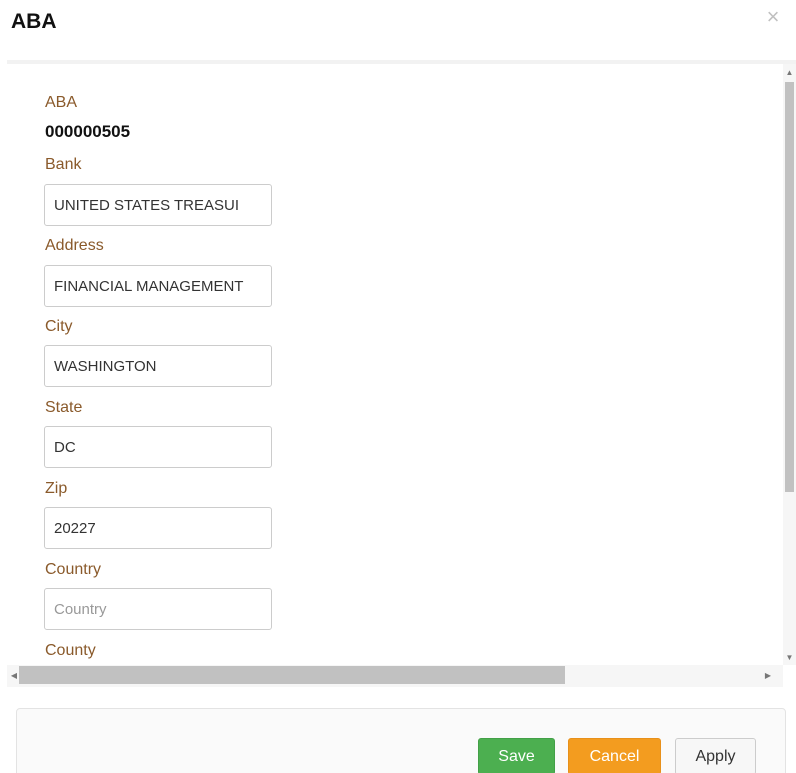 Image resolution: width=796 pixels, height=773 pixels. What do you see at coordinates (158, 286) in the screenshot?
I see `address-input` at bounding box center [158, 286].